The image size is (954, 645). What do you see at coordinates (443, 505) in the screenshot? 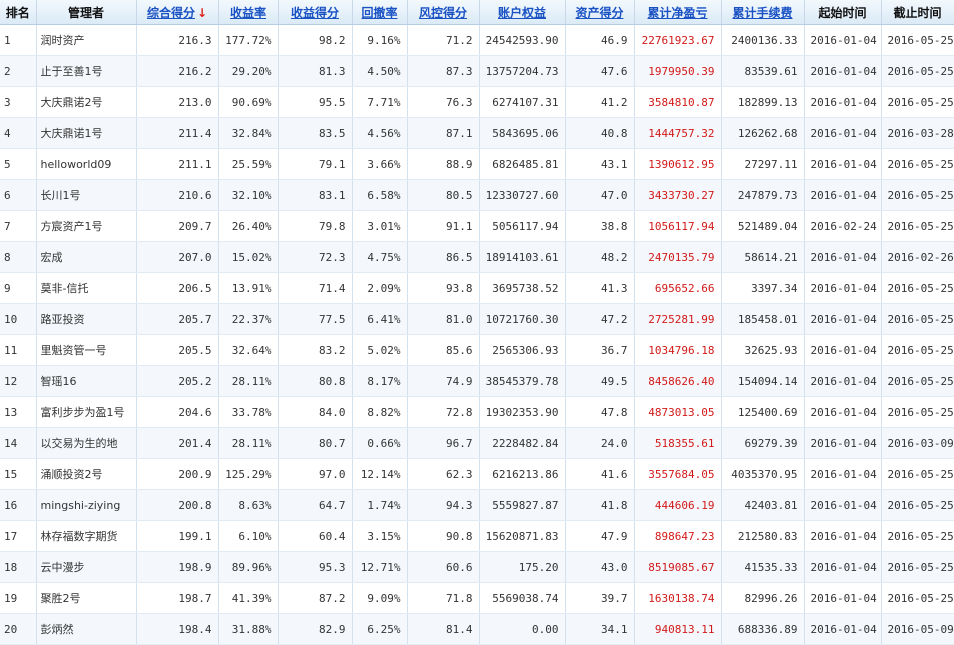
I see `cell-risk-score: 94.3` at bounding box center [443, 505].